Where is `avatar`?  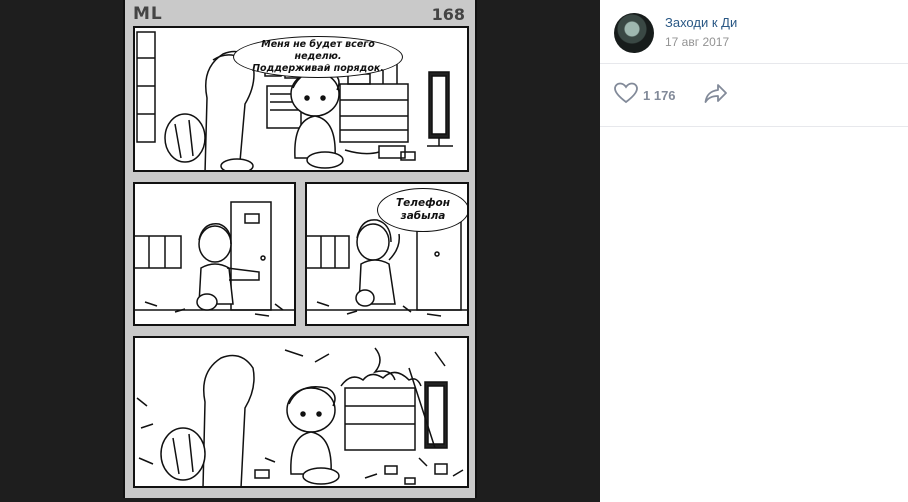 avatar is located at coordinates (634, 33).